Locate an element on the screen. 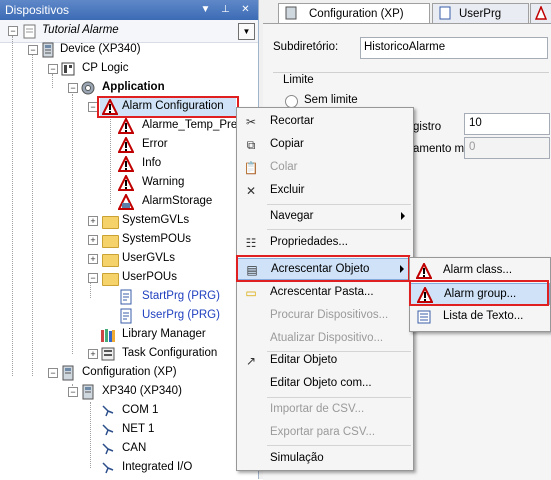 The image size is (551, 480). subdir-label: Subdiretório: is located at coordinates (306, 47).